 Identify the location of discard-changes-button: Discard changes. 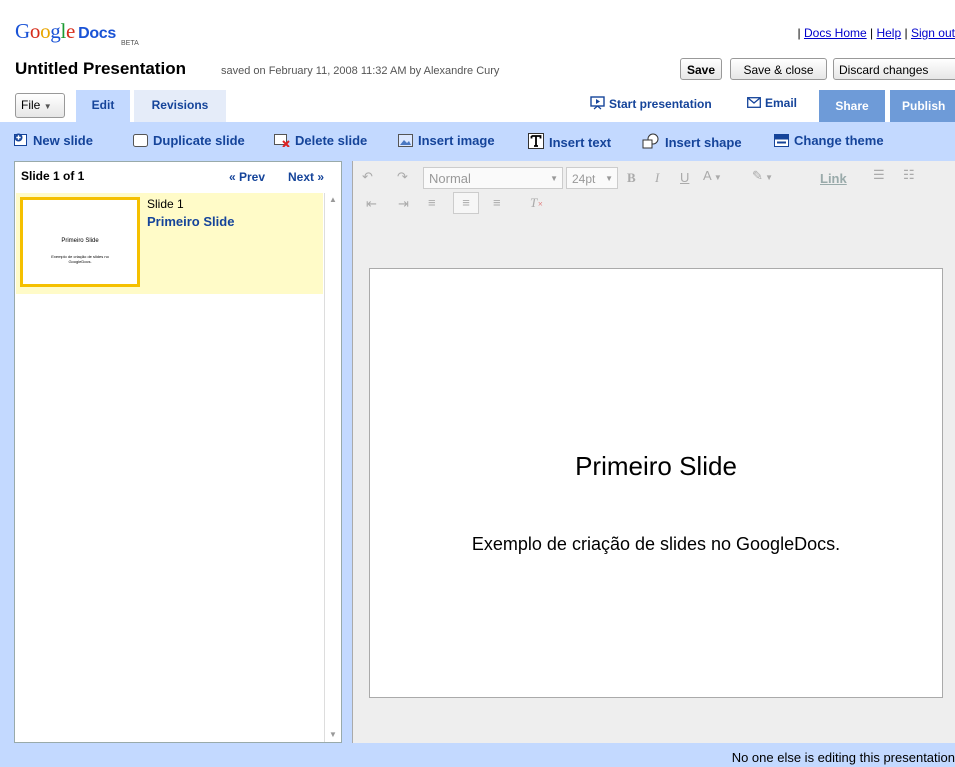
(894, 69).